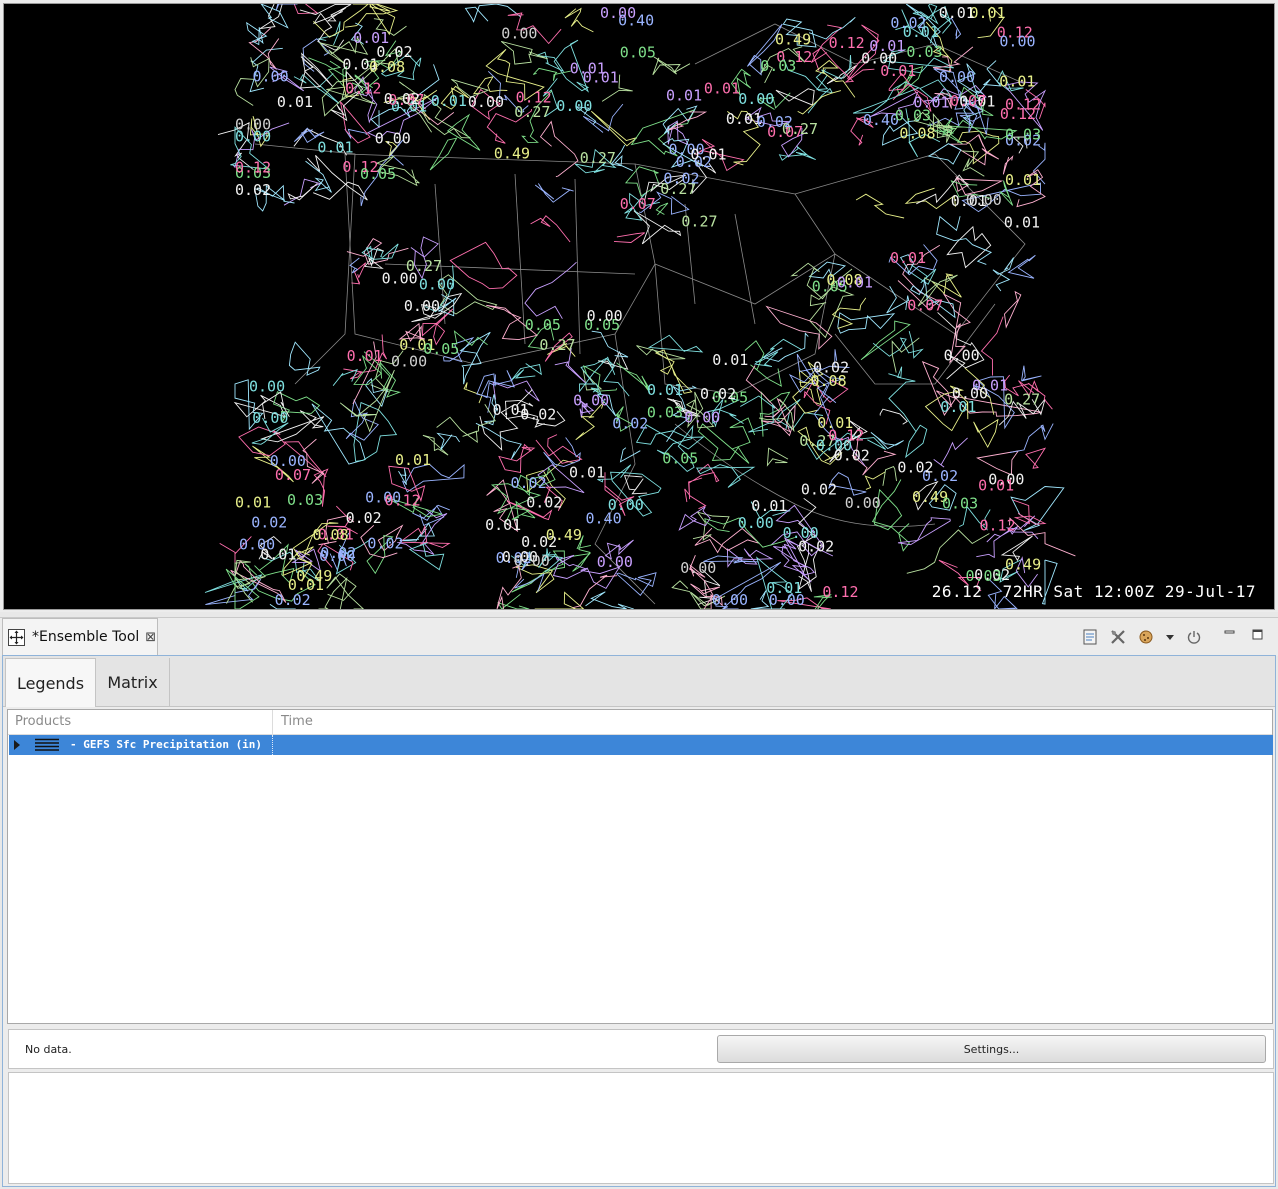 This screenshot has width=1278, height=1189. I want to click on column-header-time: Time, so click(297, 721).